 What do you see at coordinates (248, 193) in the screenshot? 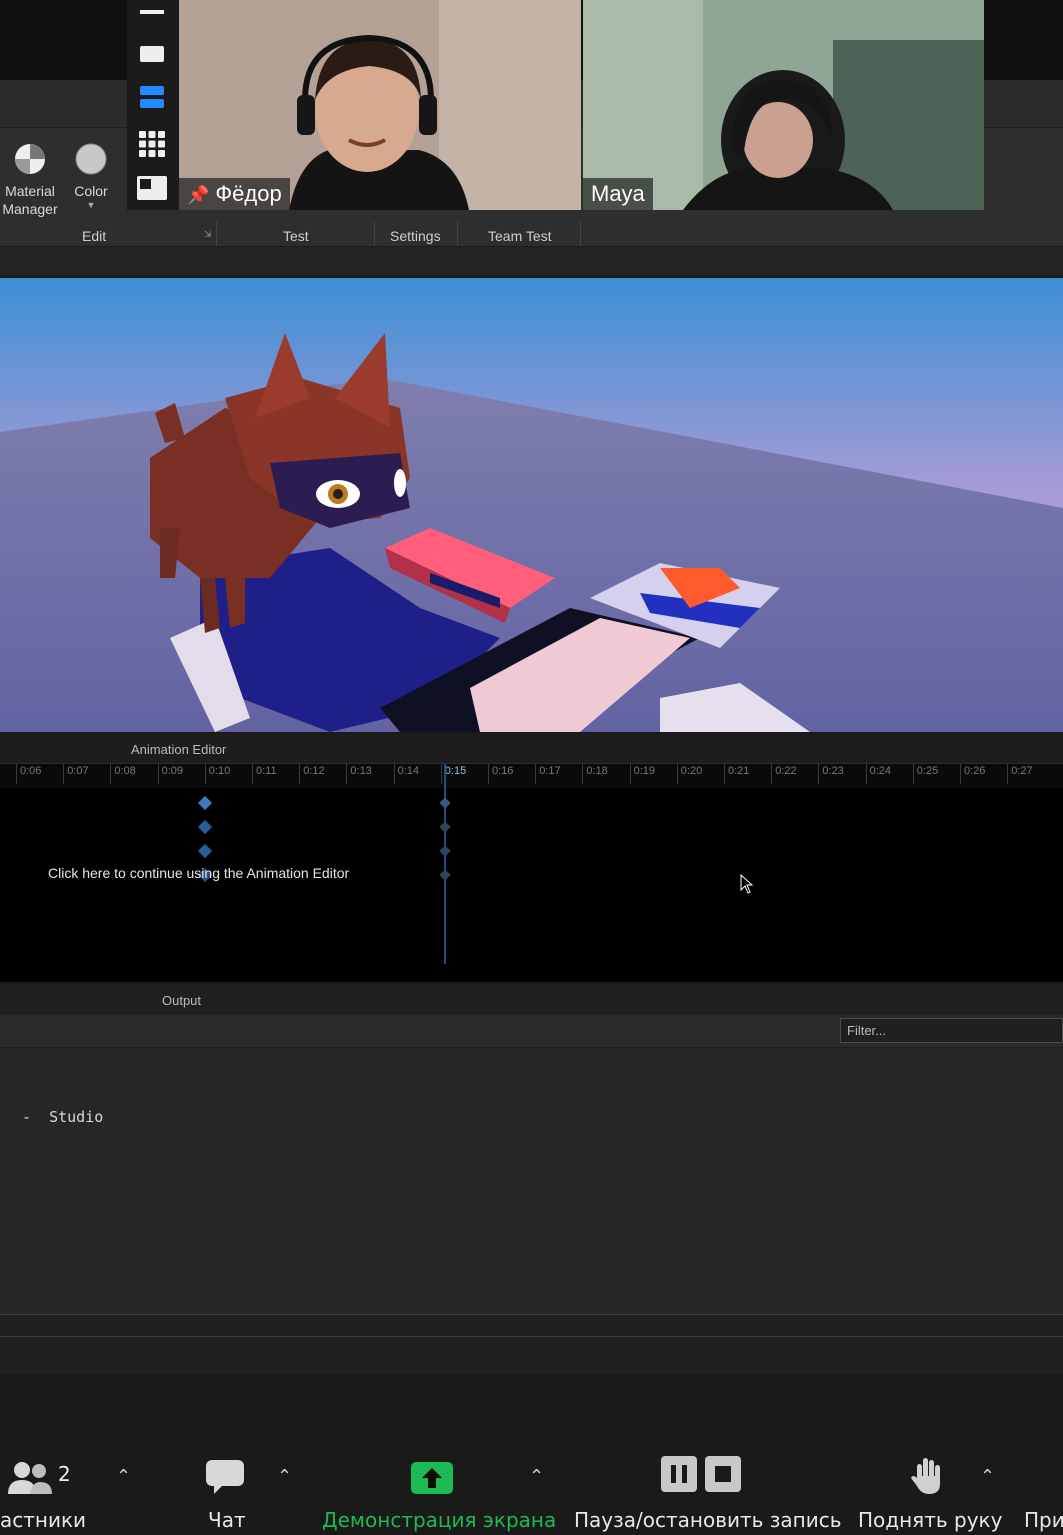
I see `participant-name: Фёдор` at bounding box center [248, 193].